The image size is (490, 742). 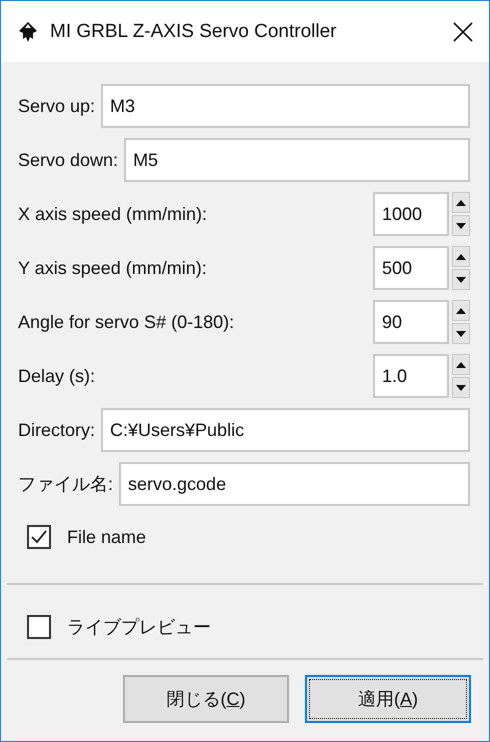 I want to click on input-field: servo.gcode, so click(x=294, y=484).